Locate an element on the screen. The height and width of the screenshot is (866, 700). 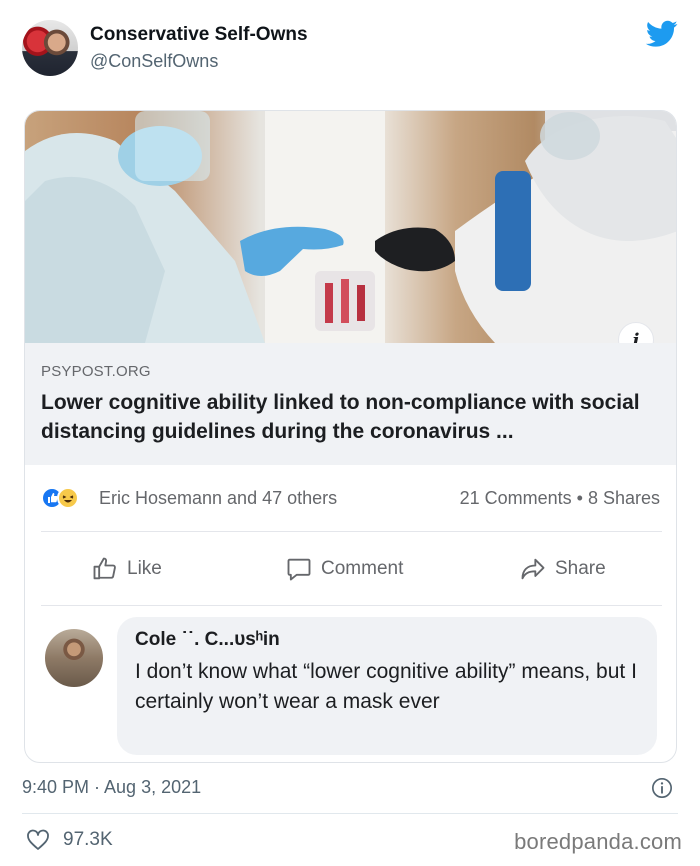
tweet-timestamp: 9:40 PM · Aug 3, 2021 is located at coordinates (111, 787).